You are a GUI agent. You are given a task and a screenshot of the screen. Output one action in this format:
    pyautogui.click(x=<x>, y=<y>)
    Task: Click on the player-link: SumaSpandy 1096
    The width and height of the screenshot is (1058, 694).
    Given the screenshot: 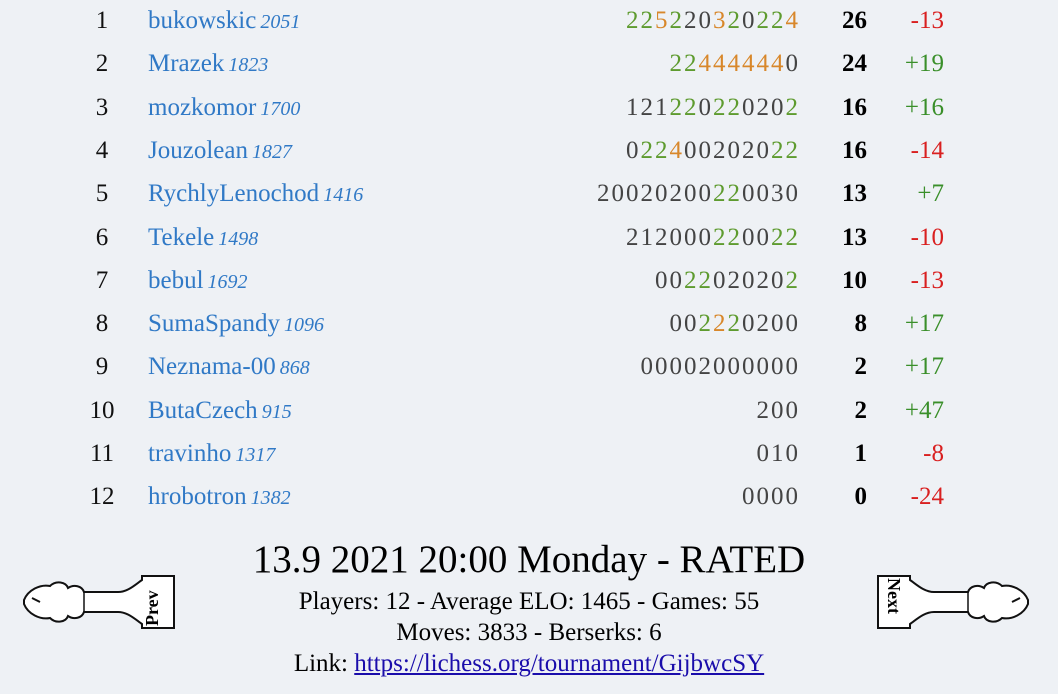 What is the action you would take?
    pyautogui.click(x=236, y=324)
    